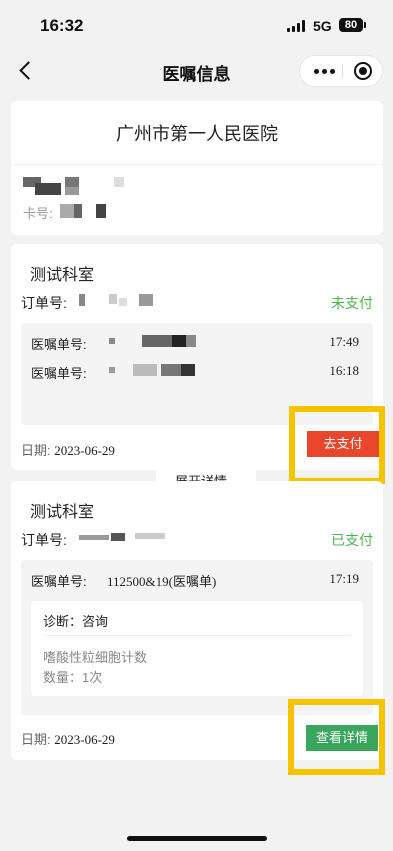  What do you see at coordinates (342, 738) in the screenshot?
I see `view-details-button: 查看详情` at bounding box center [342, 738].